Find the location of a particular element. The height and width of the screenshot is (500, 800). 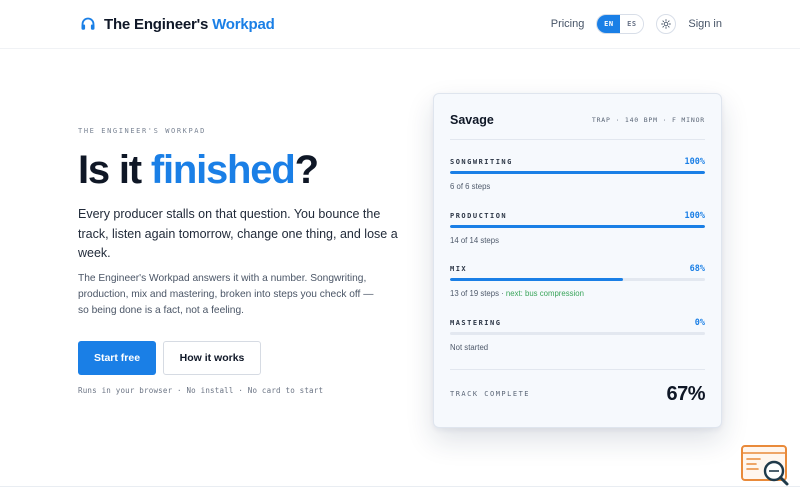

brand-link: The Engineer's Workpad is located at coordinates (177, 24).